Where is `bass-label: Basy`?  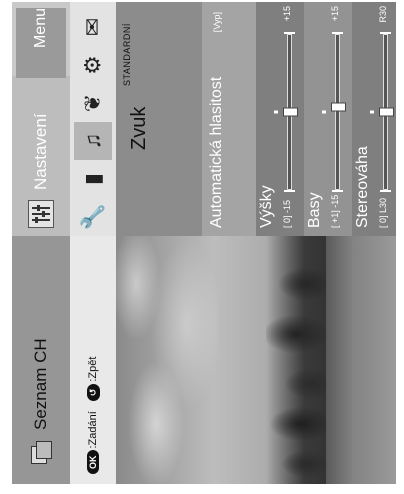 bass-label: Basy is located at coordinates (314, 210).